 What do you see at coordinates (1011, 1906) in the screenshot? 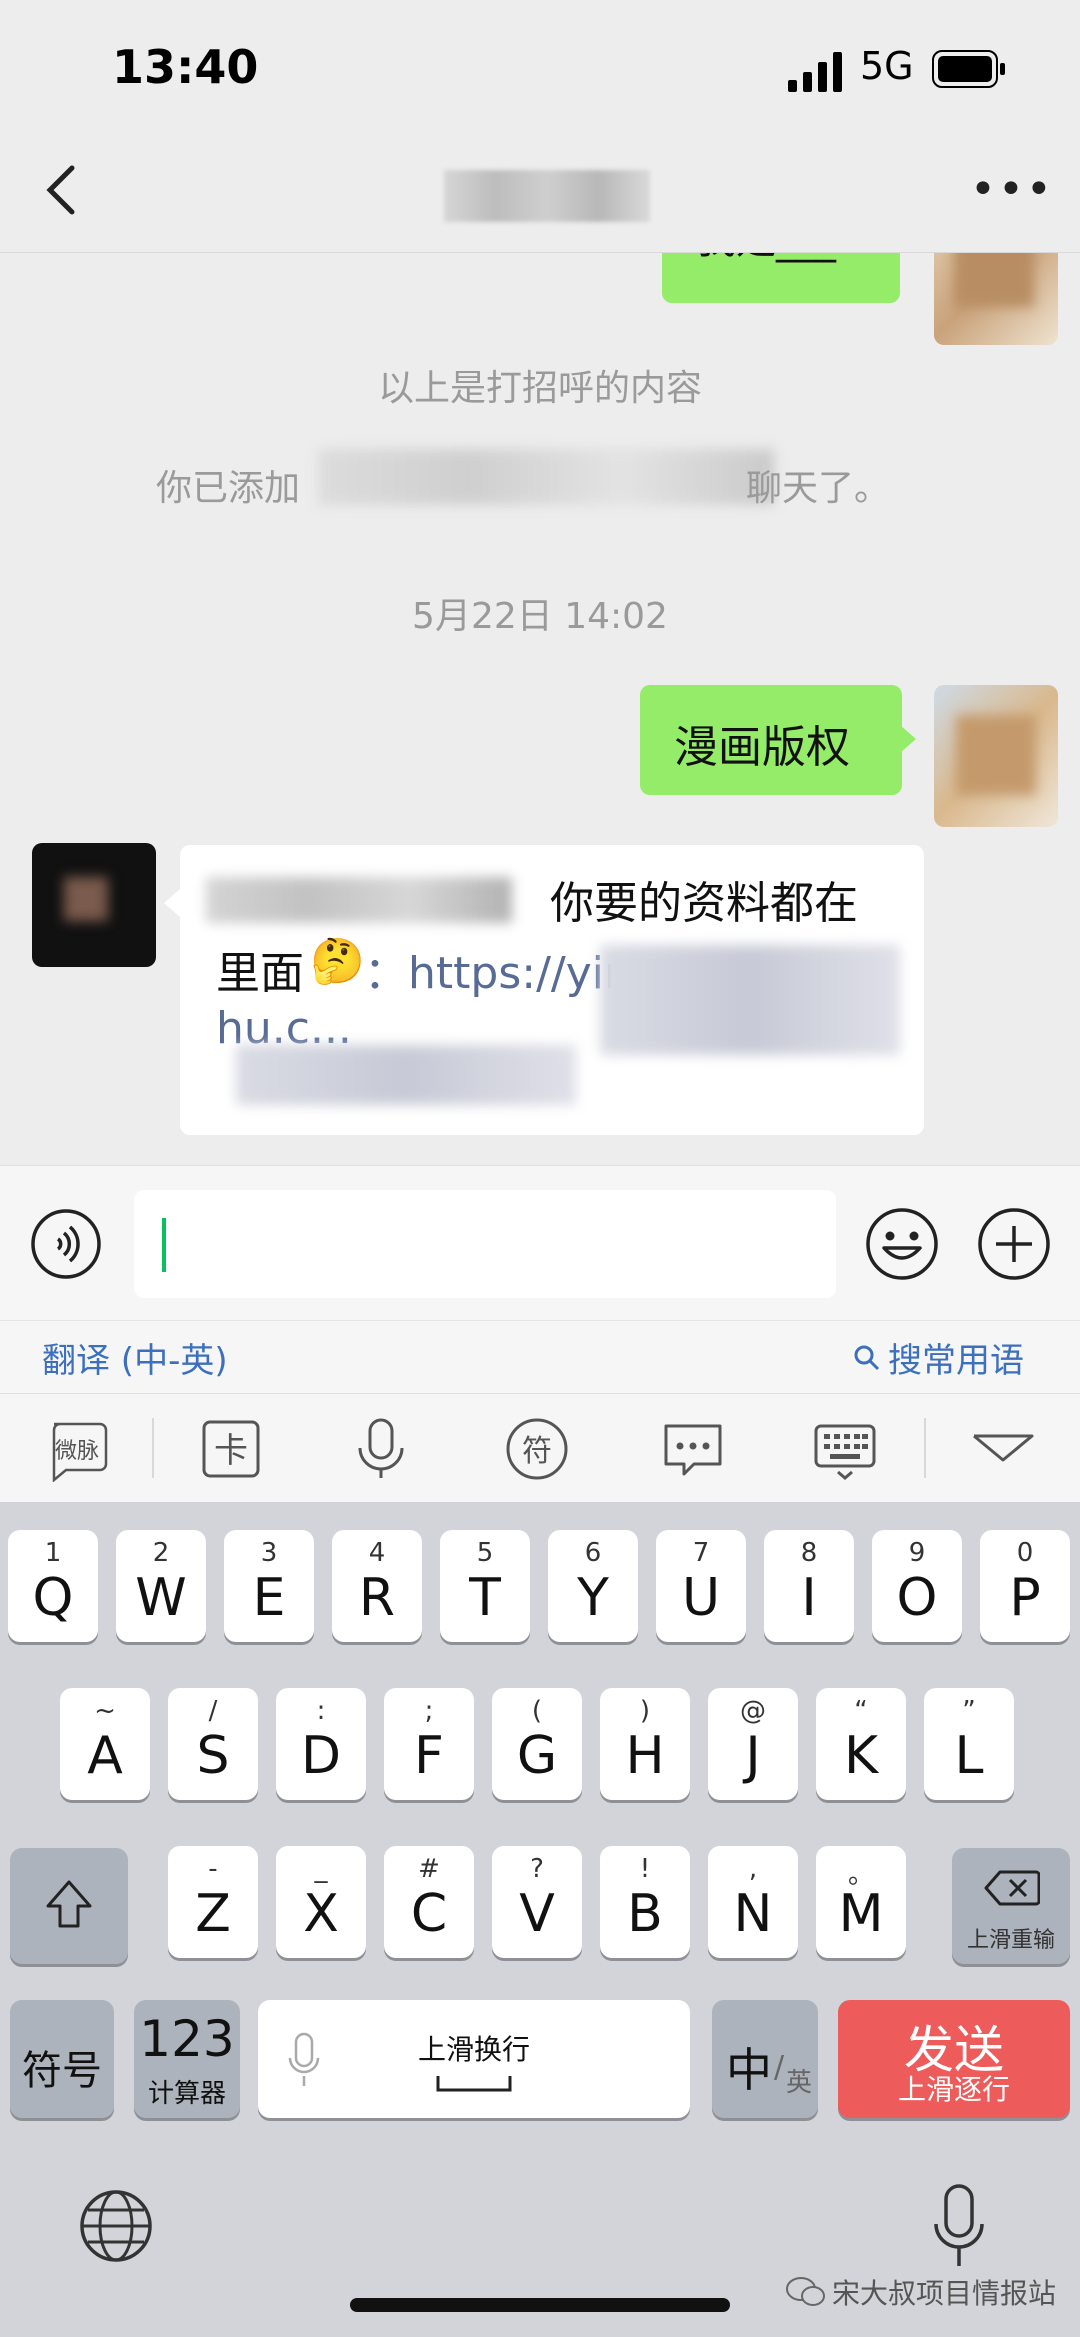
I see `backspace-key: 上滑重输` at bounding box center [1011, 1906].